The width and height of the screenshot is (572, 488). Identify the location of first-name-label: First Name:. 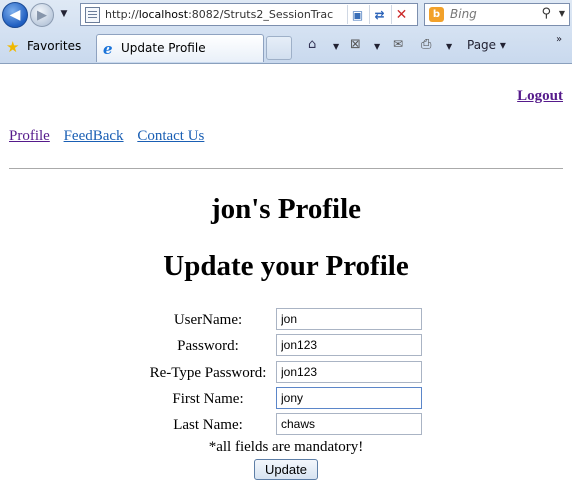
(208, 399).